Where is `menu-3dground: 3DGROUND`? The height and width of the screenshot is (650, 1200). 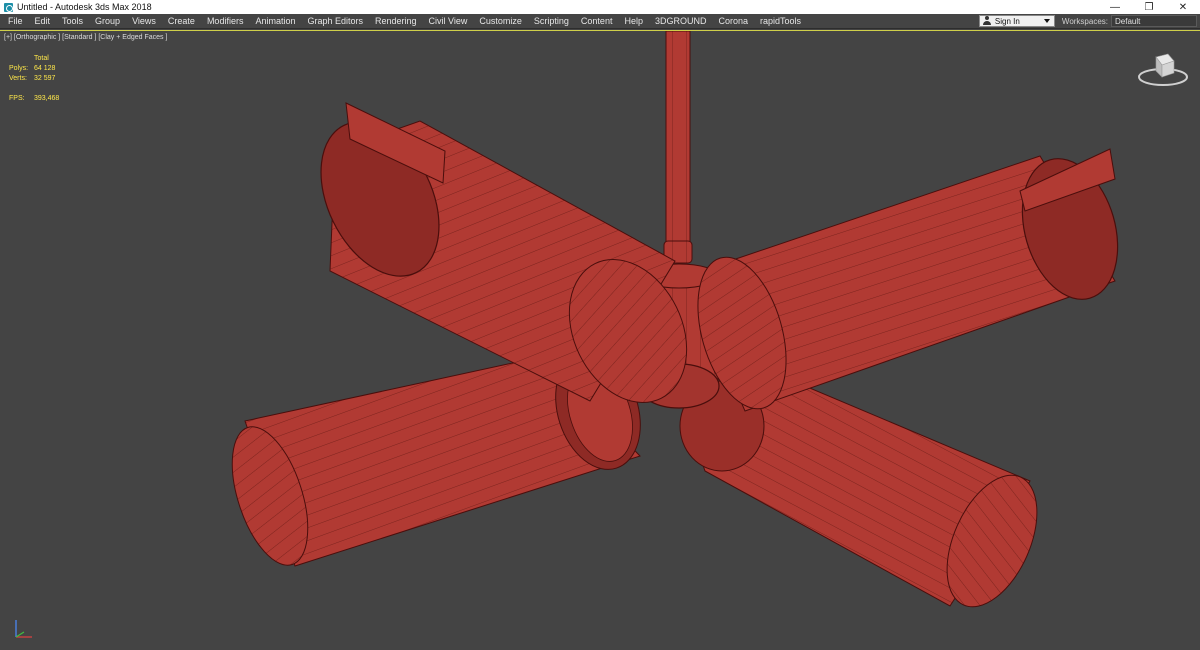
menu-3dground: 3DGROUND is located at coordinates (681, 21).